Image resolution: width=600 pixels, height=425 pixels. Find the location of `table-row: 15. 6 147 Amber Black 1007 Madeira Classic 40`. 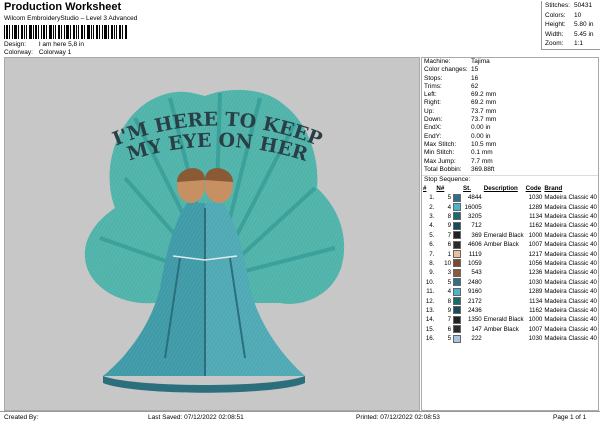

table-row: 15. 6 147 Amber Black 1007 Madeira Classic 40 is located at coordinates (510, 329).